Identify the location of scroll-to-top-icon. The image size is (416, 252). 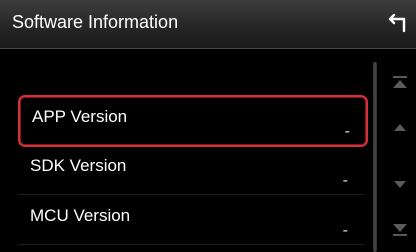
(400, 82).